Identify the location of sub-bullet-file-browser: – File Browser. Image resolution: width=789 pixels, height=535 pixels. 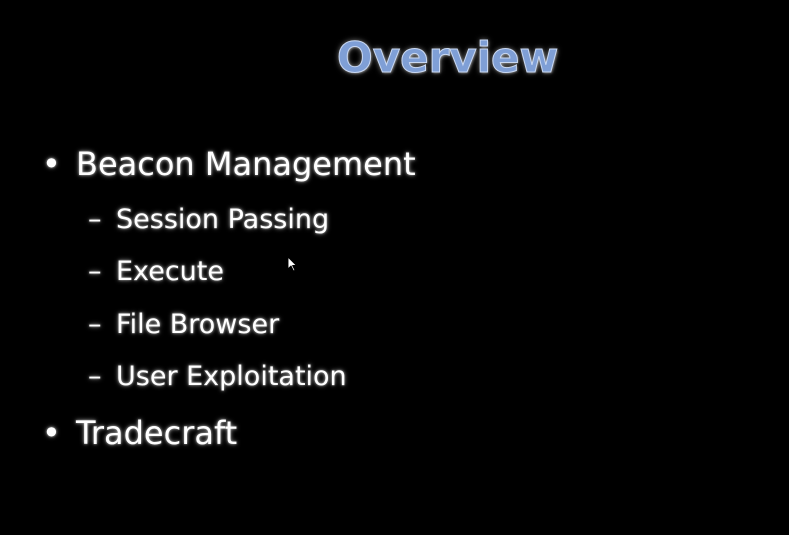
(184, 325).